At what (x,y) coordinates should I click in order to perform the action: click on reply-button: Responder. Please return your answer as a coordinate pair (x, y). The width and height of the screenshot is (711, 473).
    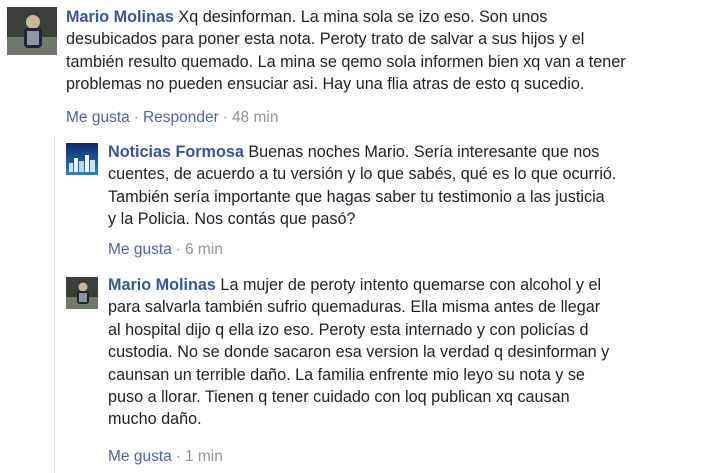
    Looking at the image, I should click on (181, 117).